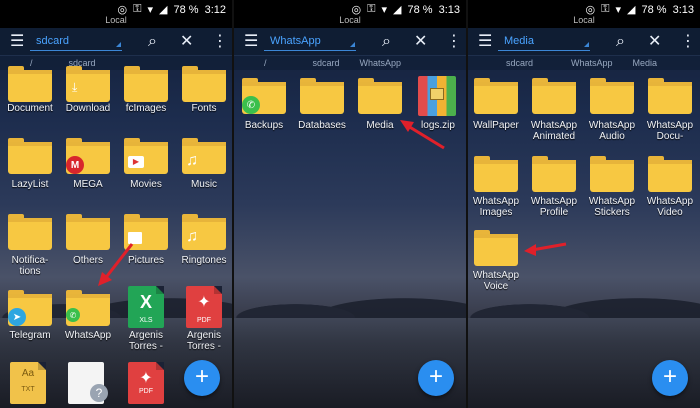 The image size is (700, 408). I want to click on location-title: sdcard, so click(52, 41).